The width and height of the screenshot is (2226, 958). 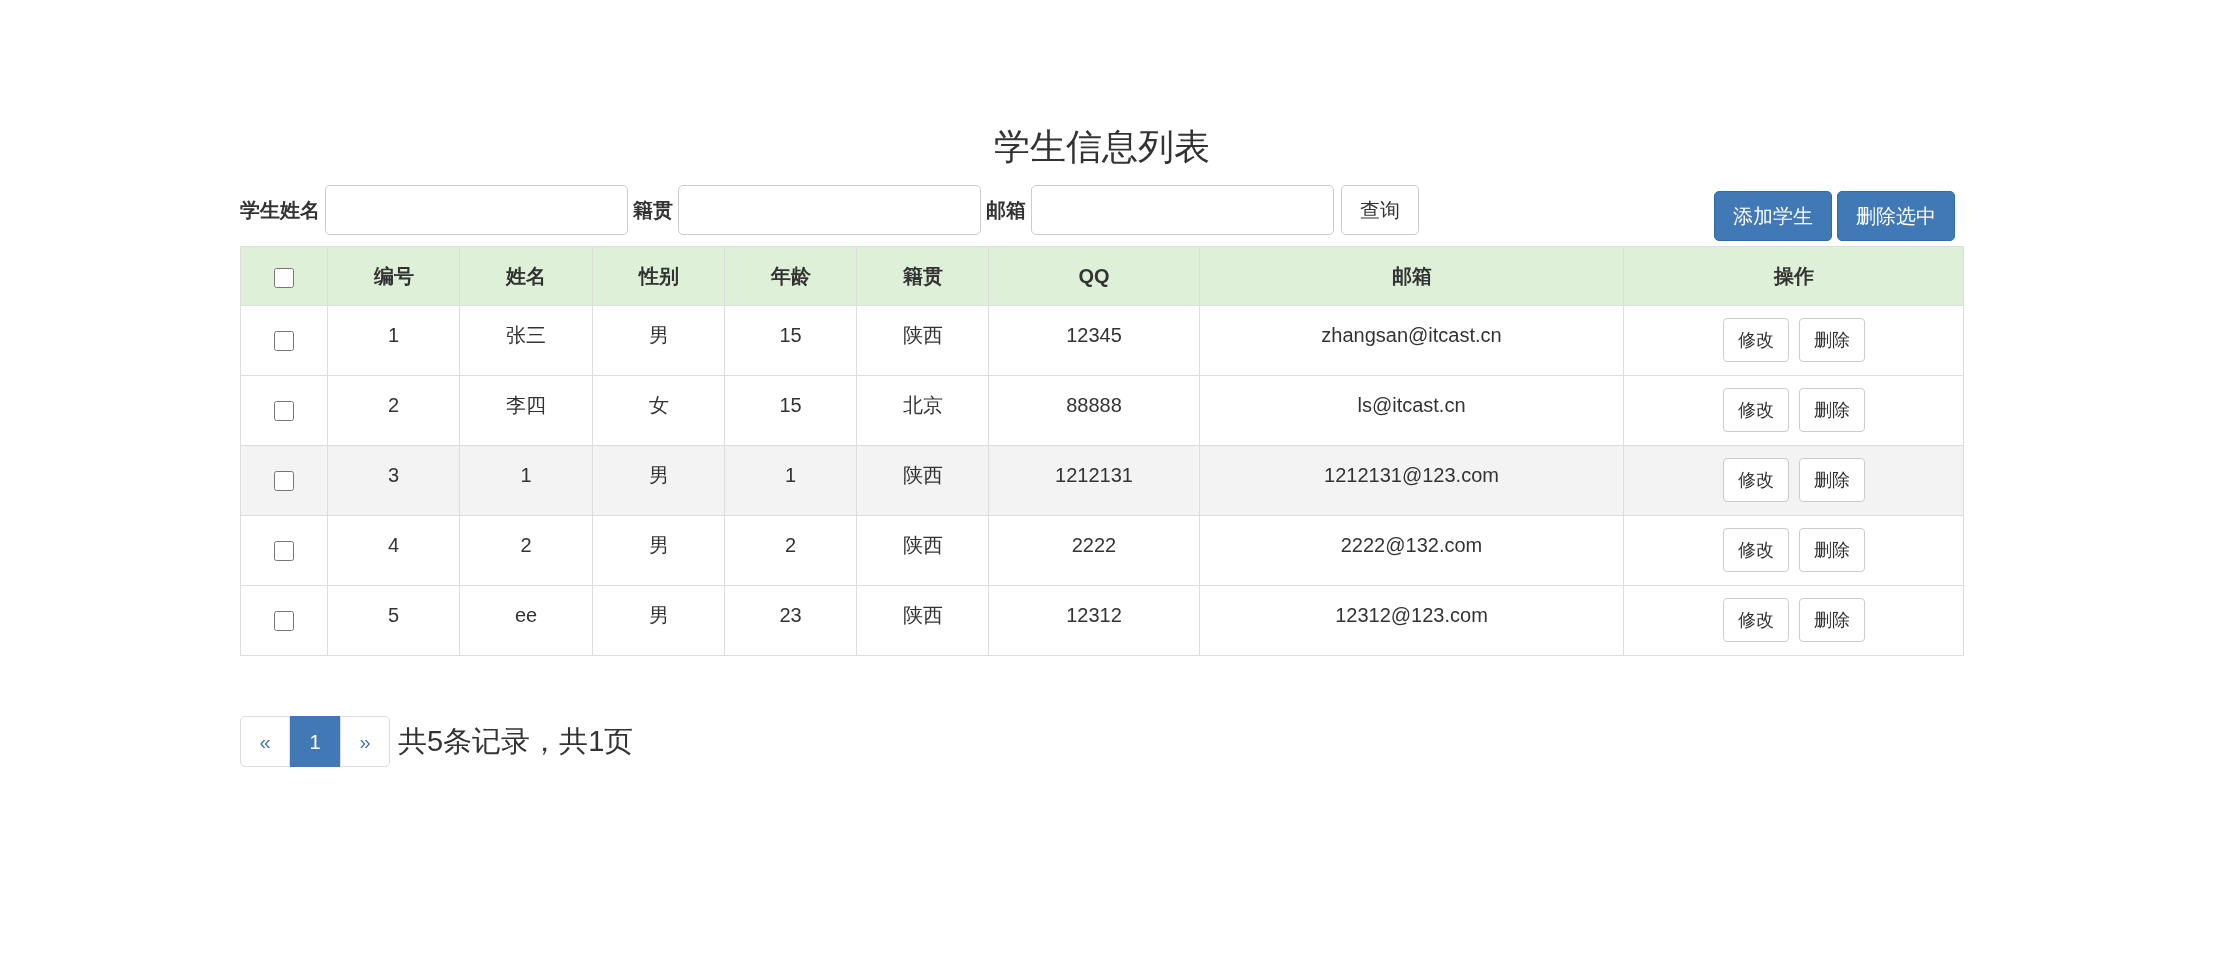 I want to click on table-cell: 2222, so click(x=1094, y=550).